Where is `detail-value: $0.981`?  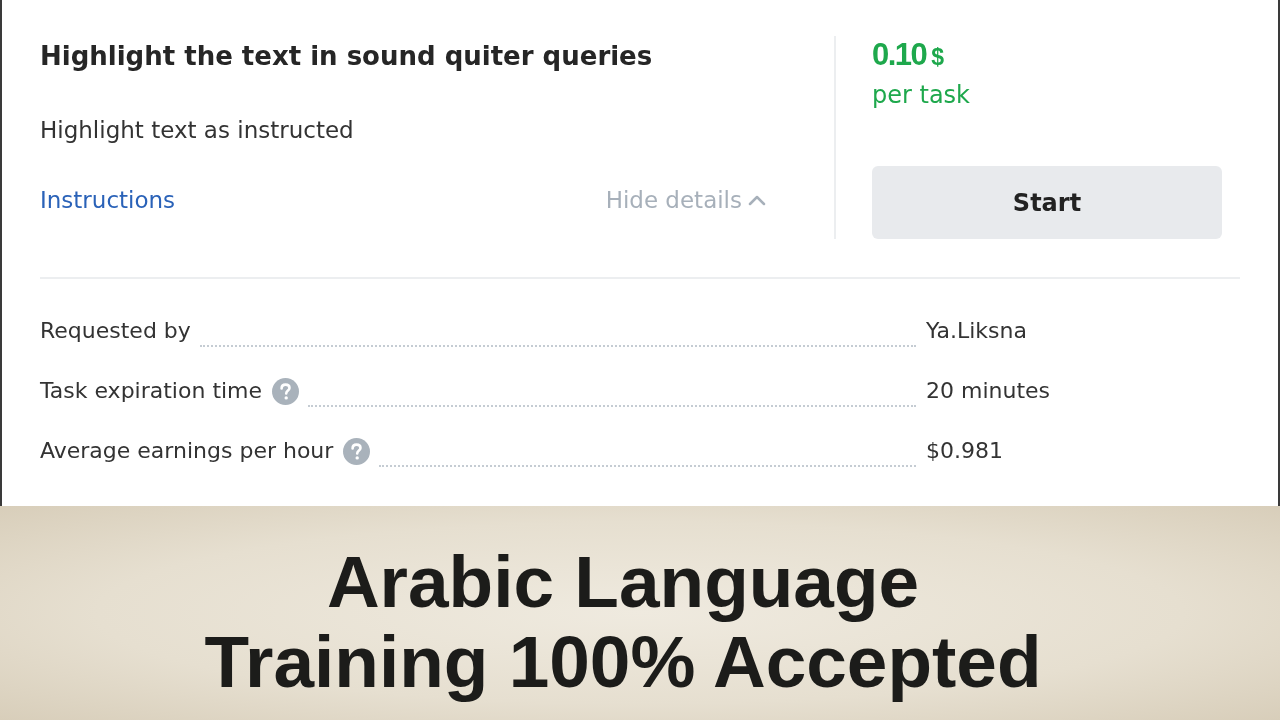
detail-value: $0.981 is located at coordinates (965, 451).